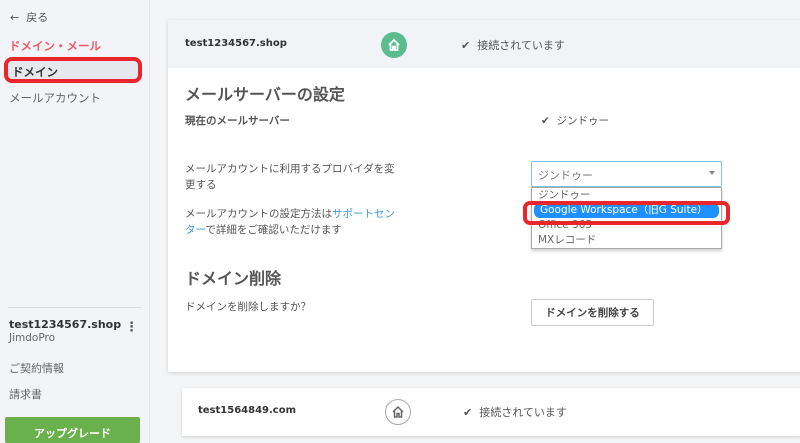 The image size is (800, 443). I want to click on mail-settings-title: メールサーバーの設定, so click(265, 94).